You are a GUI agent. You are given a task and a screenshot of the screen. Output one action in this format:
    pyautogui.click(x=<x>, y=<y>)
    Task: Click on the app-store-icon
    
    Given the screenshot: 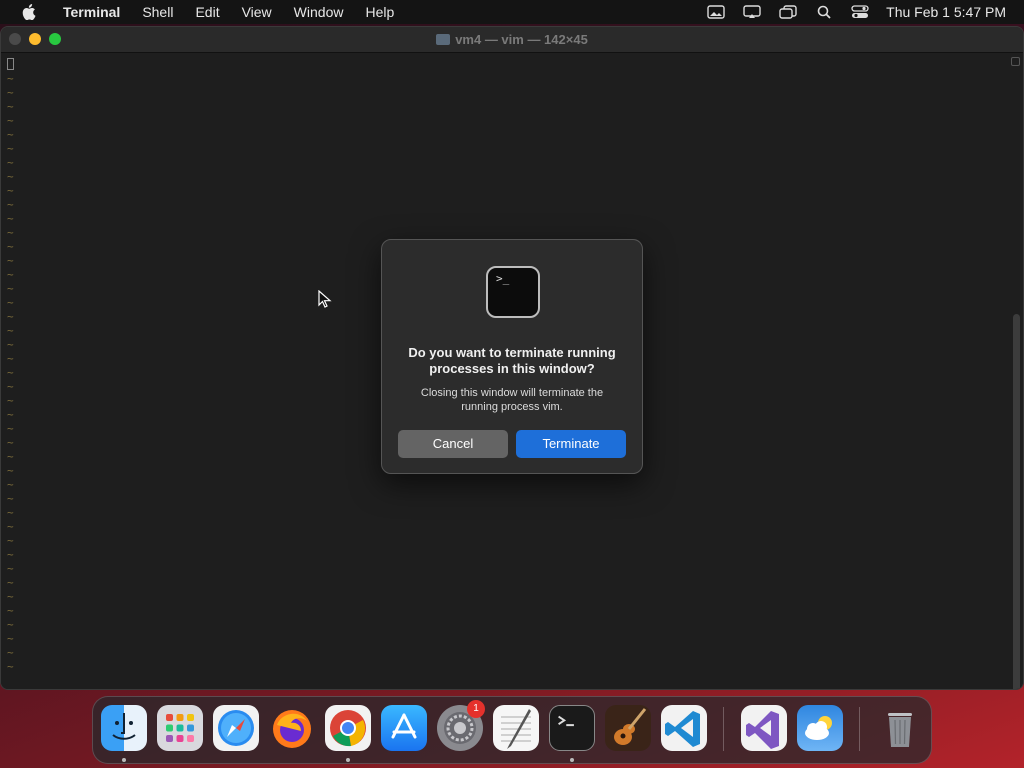 What is the action you would take?
    pyautogui.click(x=404, y=728)
    